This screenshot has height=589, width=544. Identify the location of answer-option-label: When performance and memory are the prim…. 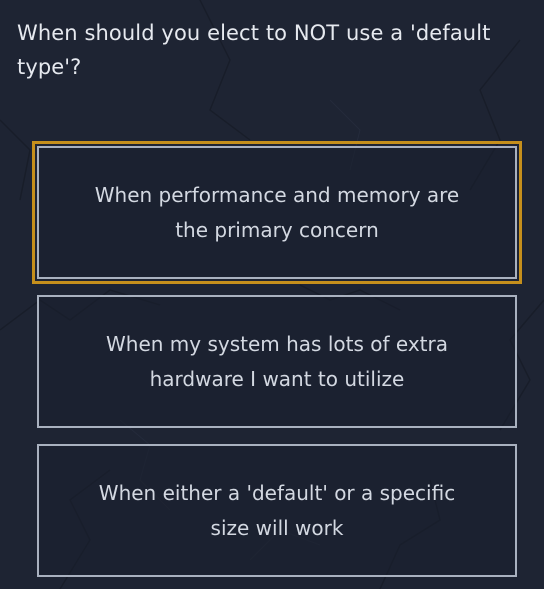
(277, 212).